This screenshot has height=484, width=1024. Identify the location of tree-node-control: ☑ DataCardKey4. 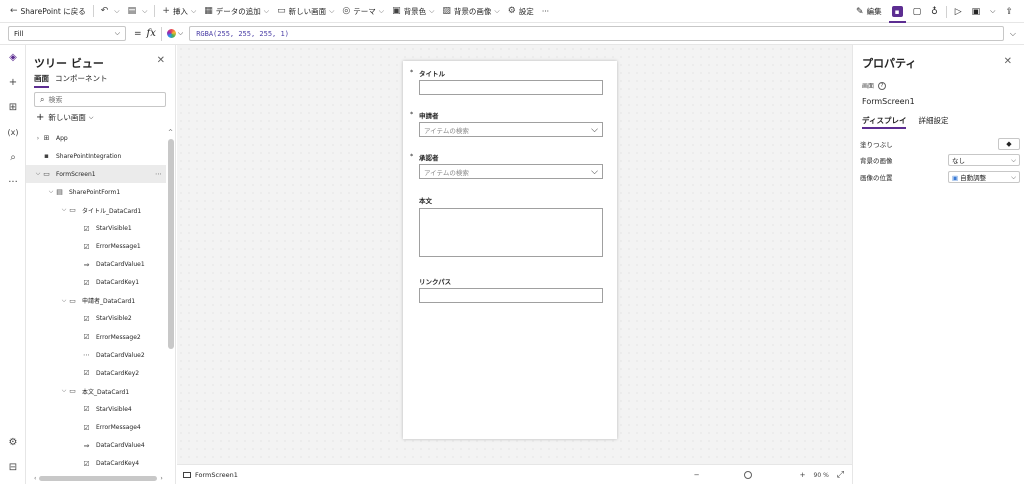
(96, 464).